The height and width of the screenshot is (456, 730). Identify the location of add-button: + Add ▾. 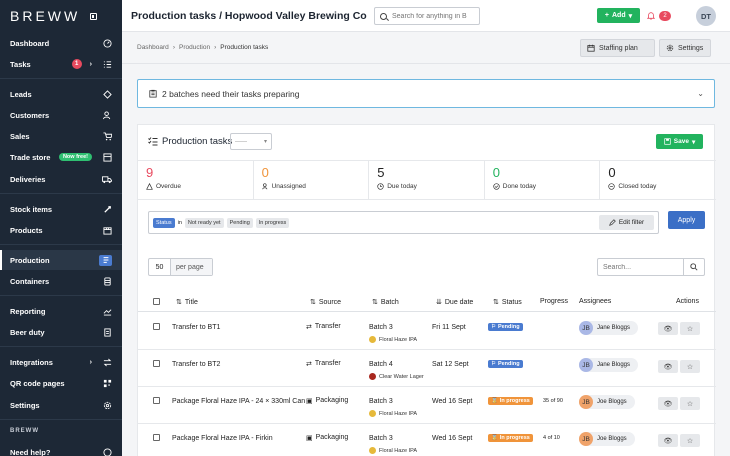
(618, 15).